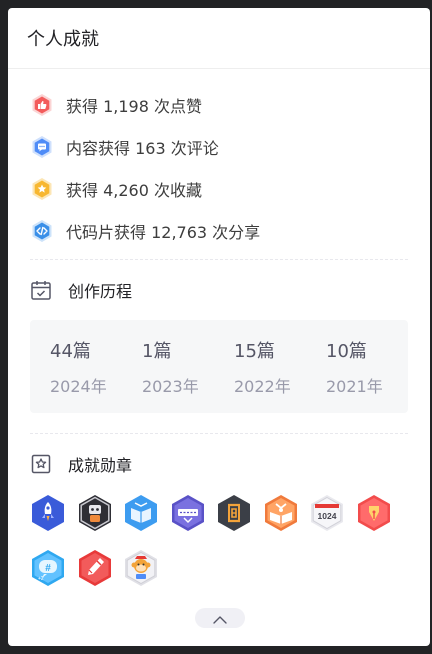  I want to click on creation-history-panel: 44篇 2024年 1篇 2023年 15篇 2022年 10篇 2021年, so click(219, 366).